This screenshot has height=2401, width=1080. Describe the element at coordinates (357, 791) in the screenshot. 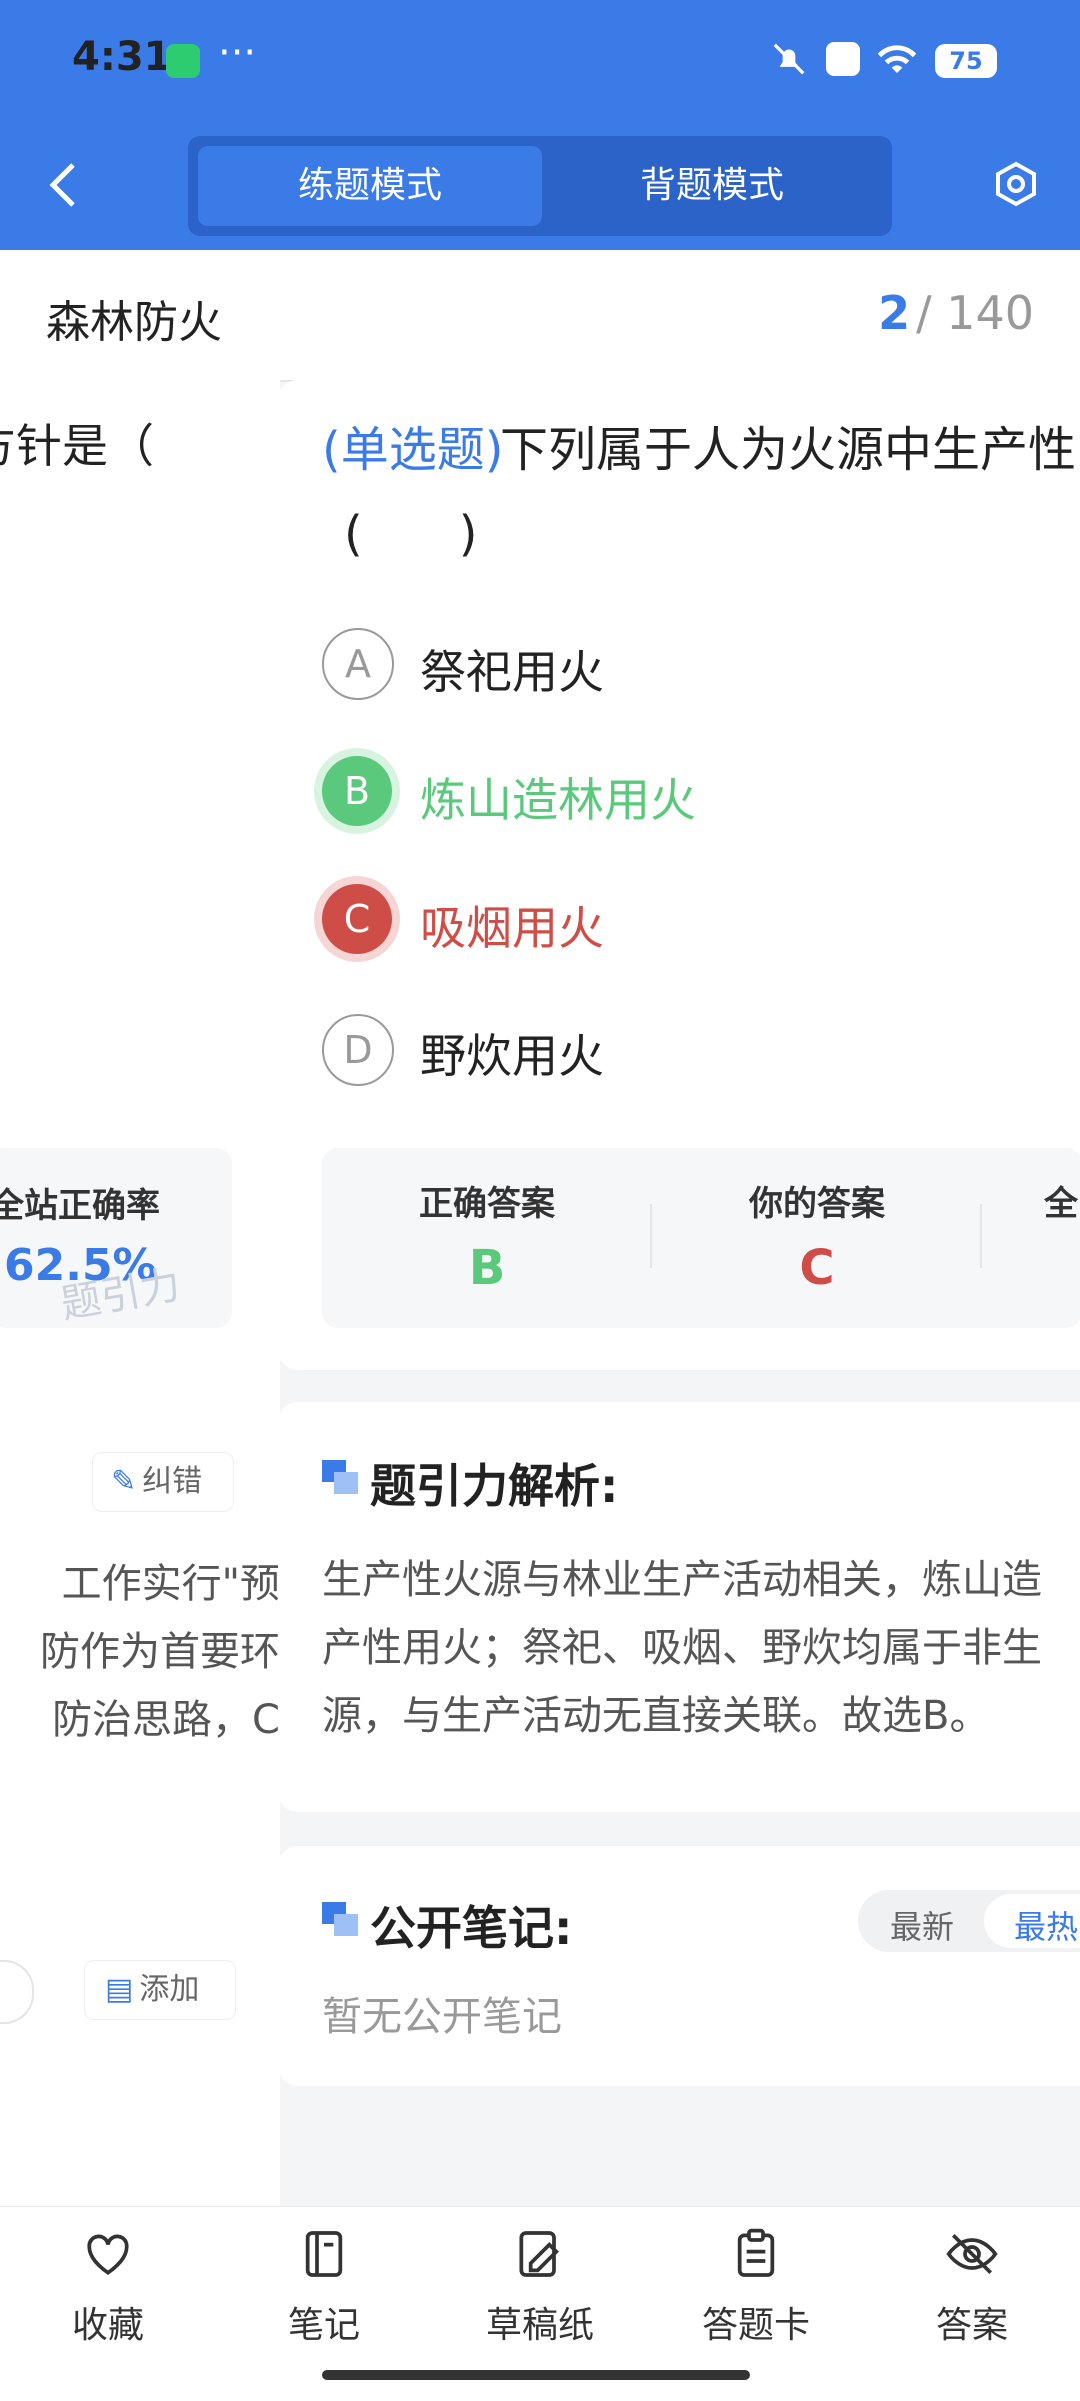

I see `option-b-marker: B` at that location.